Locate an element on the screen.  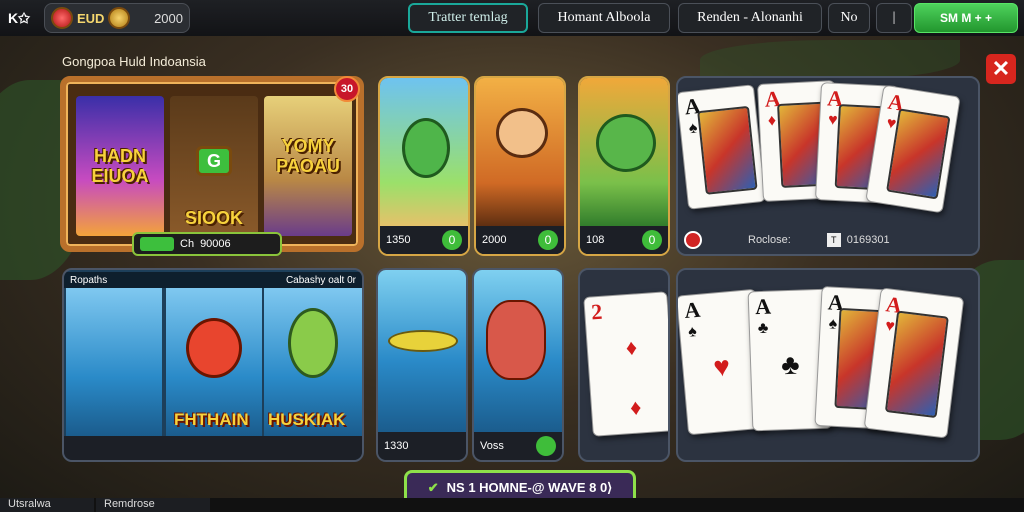
tile-footer: 1350 0 is located at coordinates (424, 240).